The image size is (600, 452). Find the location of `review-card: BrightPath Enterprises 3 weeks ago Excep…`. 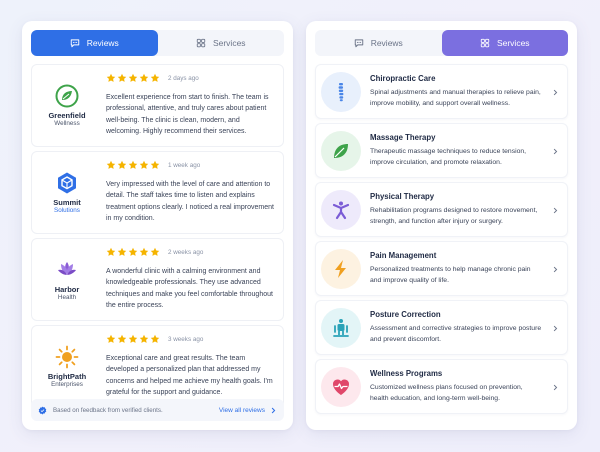

review-card: BrightPath Enterprises 3 weeks ago Excep… is located at coordinates (157, 366).